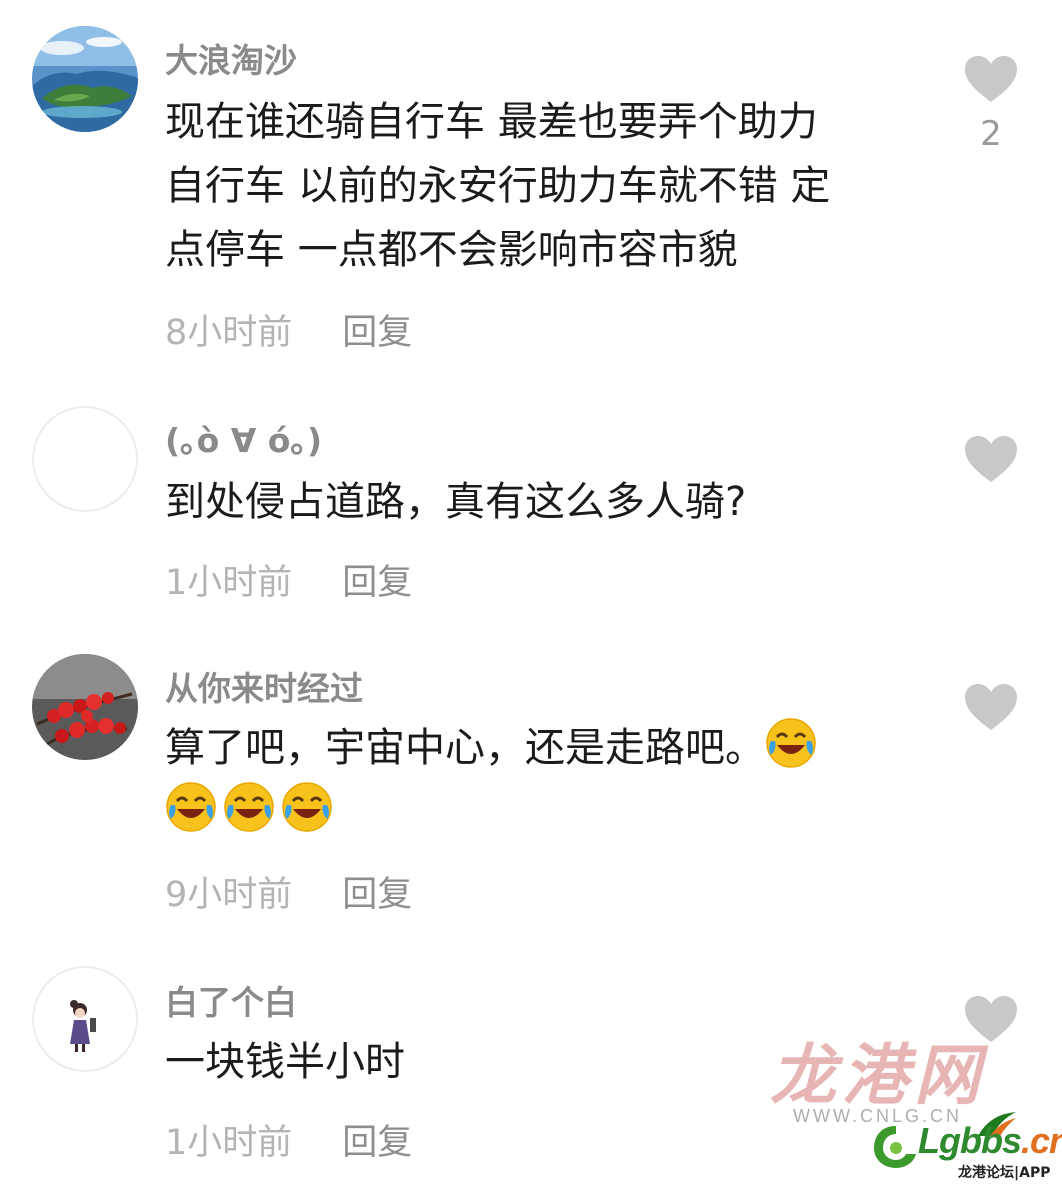 The width and height of the screenshot is (1062, 1186). What do you see at coordinates (231, 1000) in the screenshot?
I see `comment-username: 白了个白` at bounding box center [231, 1000].